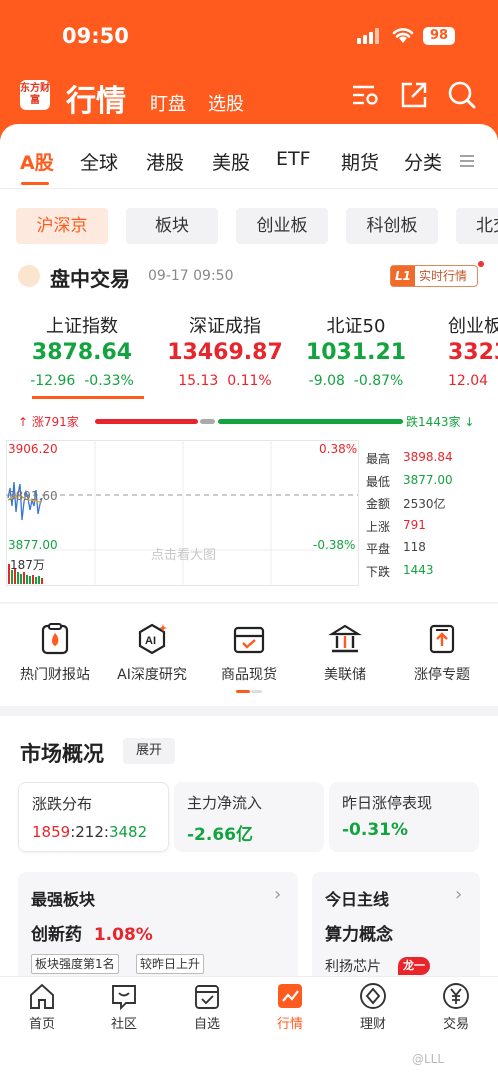 The image size is (498, 1080). I want to click on stat-key: 上涨, so click(378, 526).